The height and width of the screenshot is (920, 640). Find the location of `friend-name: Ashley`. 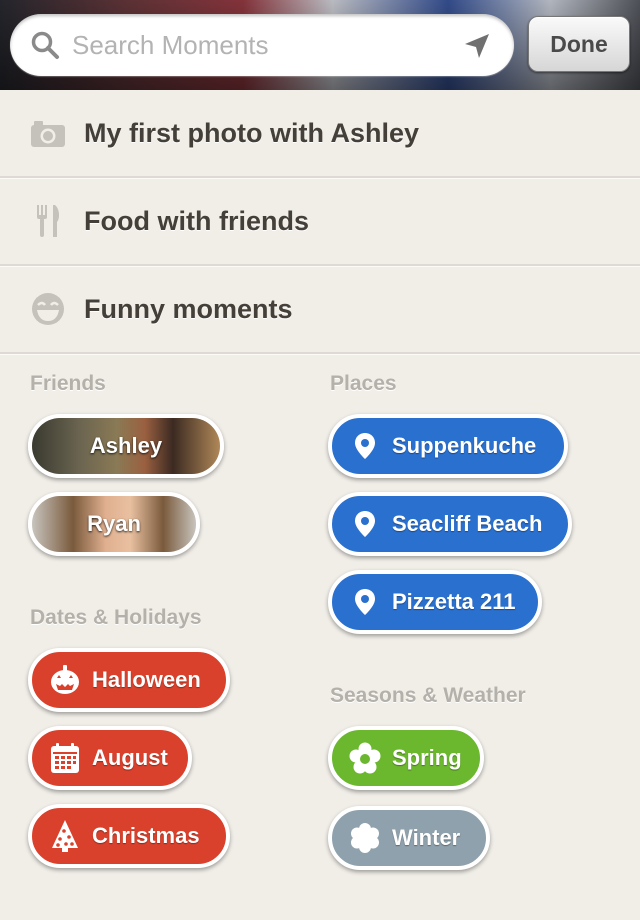

friend-name: Ashley is located at coordinates (126, 445).